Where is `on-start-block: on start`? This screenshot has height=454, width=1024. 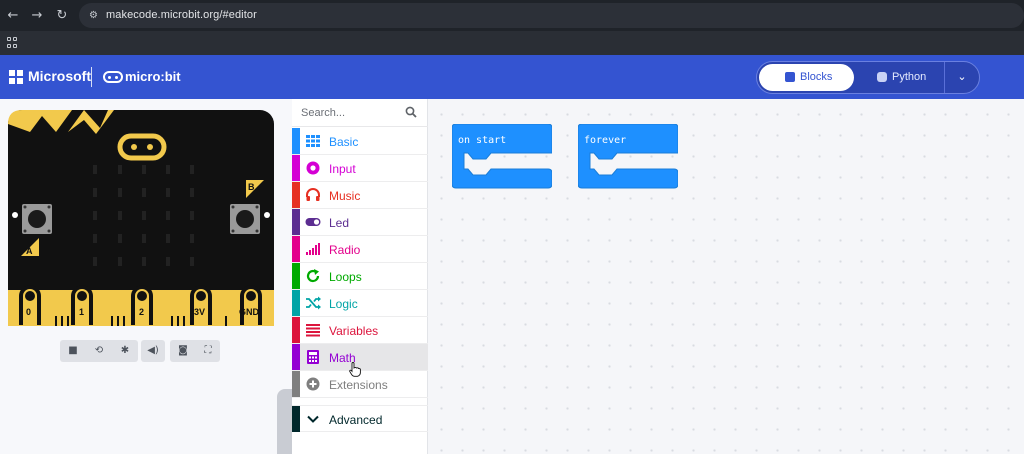 on-start-block: on start is located at coordinates (502, 157).